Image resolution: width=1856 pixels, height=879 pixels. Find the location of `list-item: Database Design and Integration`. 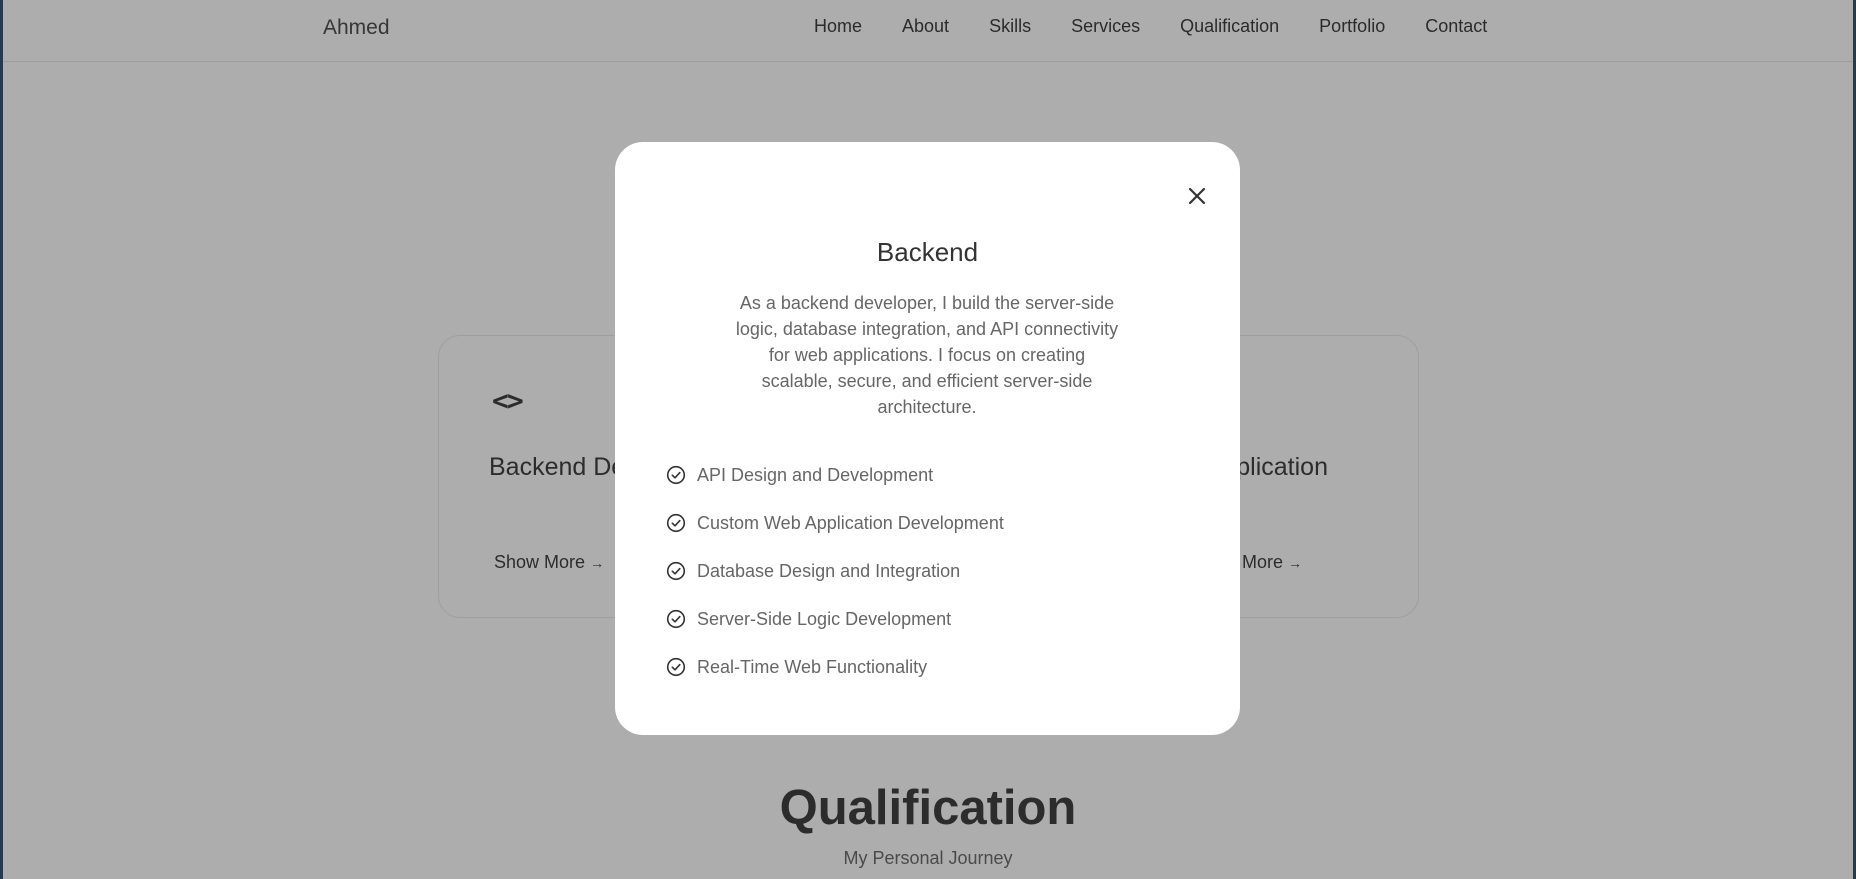

list-item: Database Design and Integration is located at coordinates (835, 571).